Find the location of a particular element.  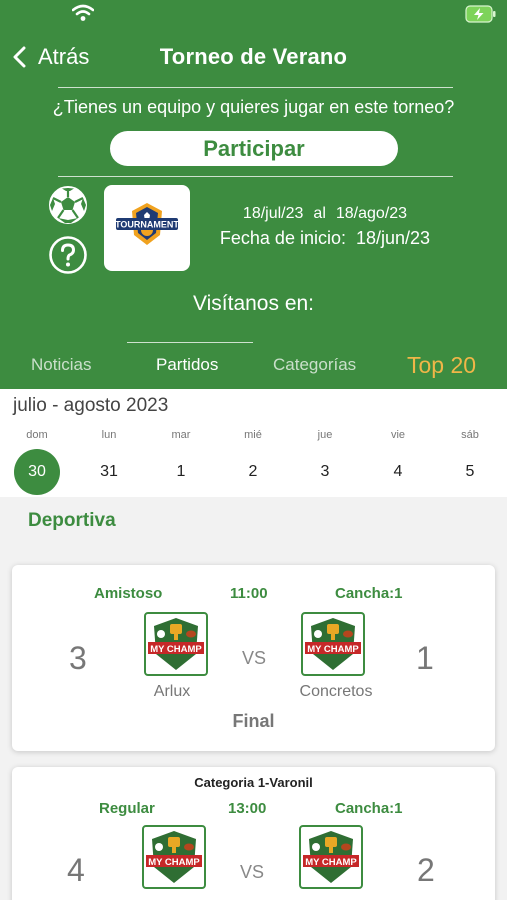

section-title: Deportiva is located at coordinates (72, 520).